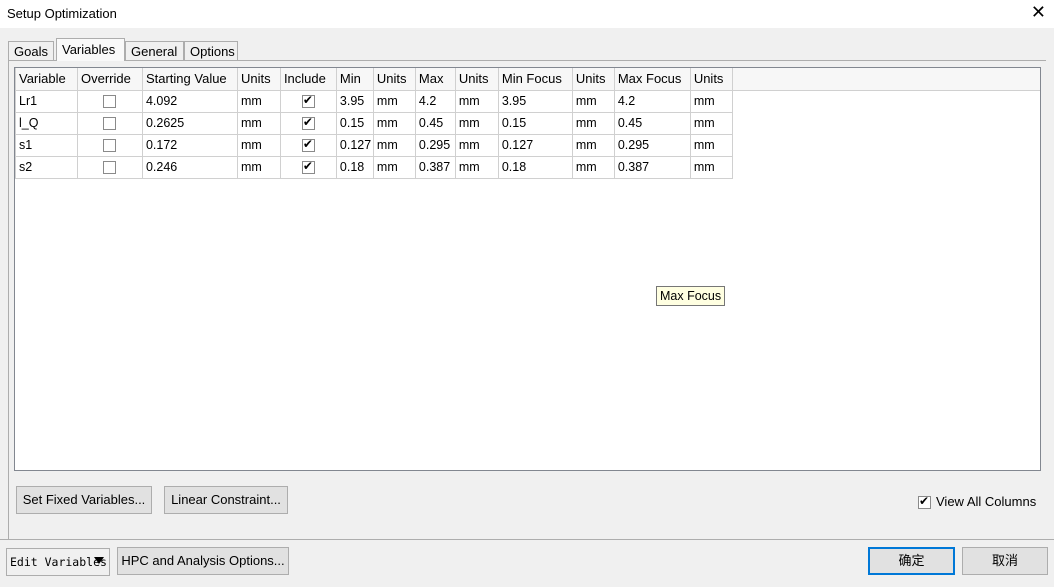  What do you see at coordinates (924, 502) in the screenshot?
I see `view-all-columns-checkbox` at bounding box center [924, 502].